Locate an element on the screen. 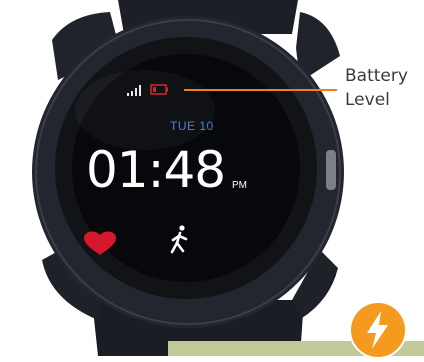 The height and width of the screenshot is (362, 424). battery-label-line2: Level is located at coordinates (367, 100).